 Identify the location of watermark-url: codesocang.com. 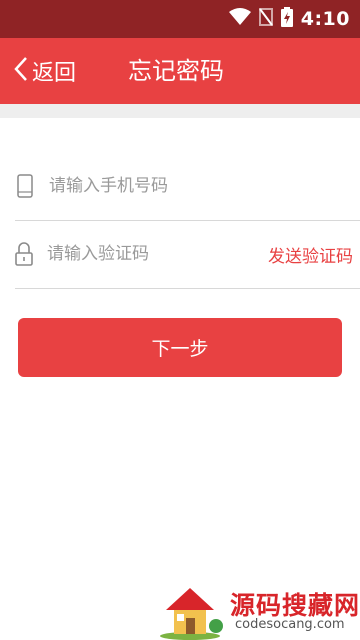
(290, 624).